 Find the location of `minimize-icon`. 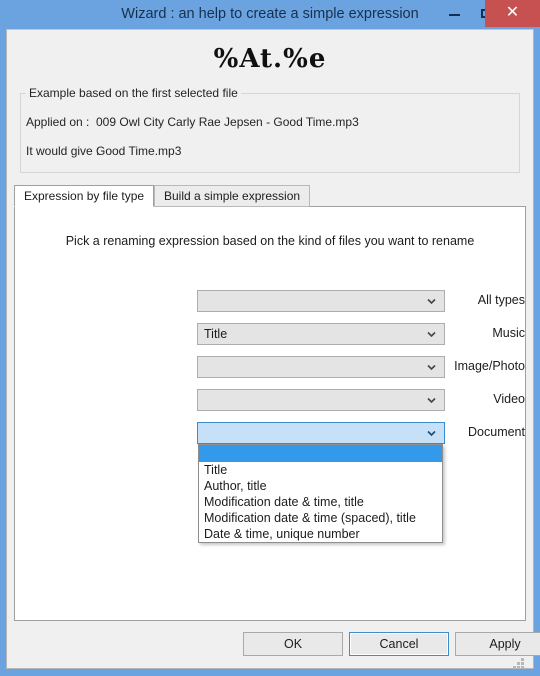

minimize-icon is located at coordinates (454, 15).